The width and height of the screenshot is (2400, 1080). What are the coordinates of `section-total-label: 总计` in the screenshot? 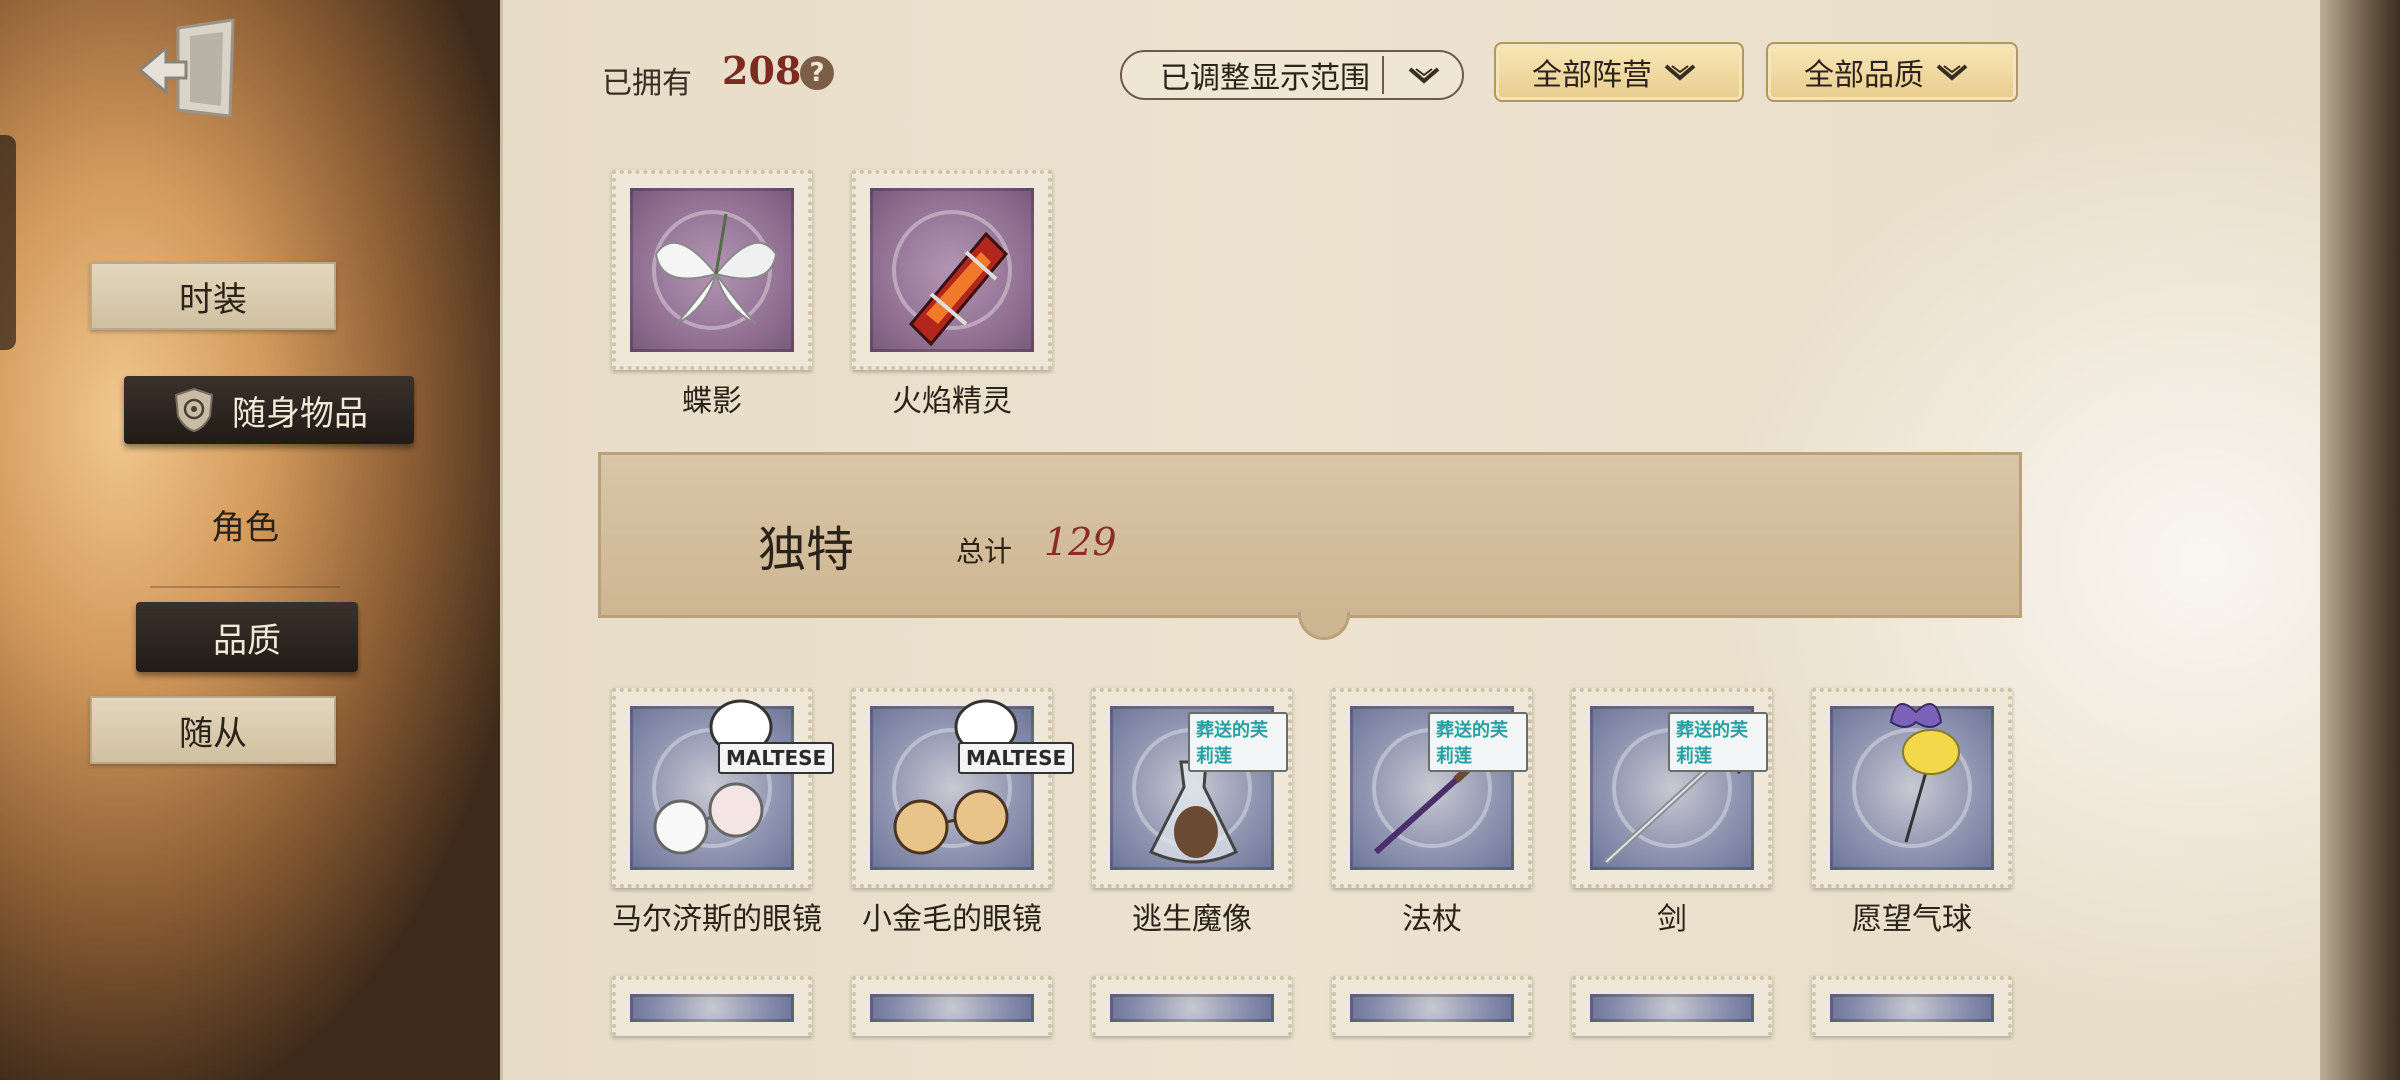 It's located at (984, 551).